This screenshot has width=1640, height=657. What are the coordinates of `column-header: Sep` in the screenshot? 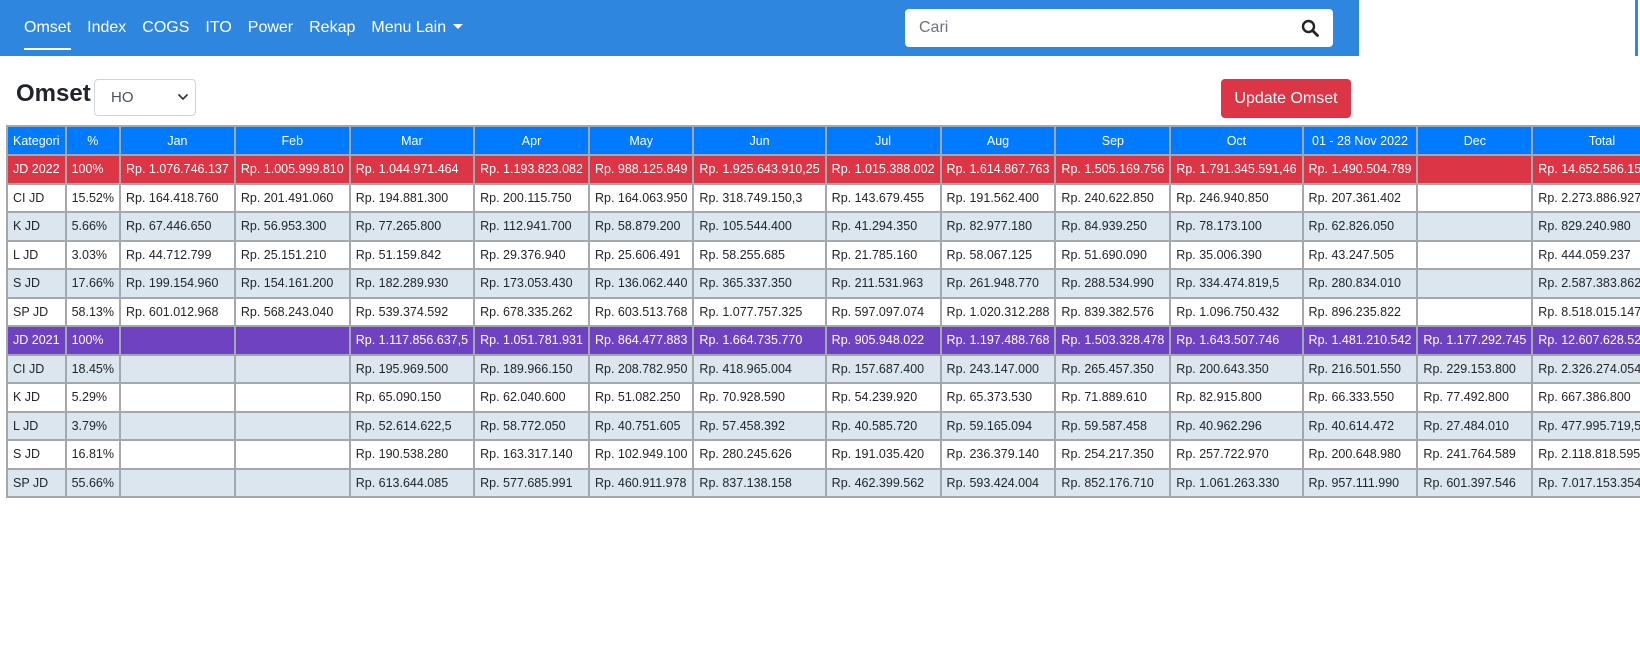 It's located at (1113, 140).